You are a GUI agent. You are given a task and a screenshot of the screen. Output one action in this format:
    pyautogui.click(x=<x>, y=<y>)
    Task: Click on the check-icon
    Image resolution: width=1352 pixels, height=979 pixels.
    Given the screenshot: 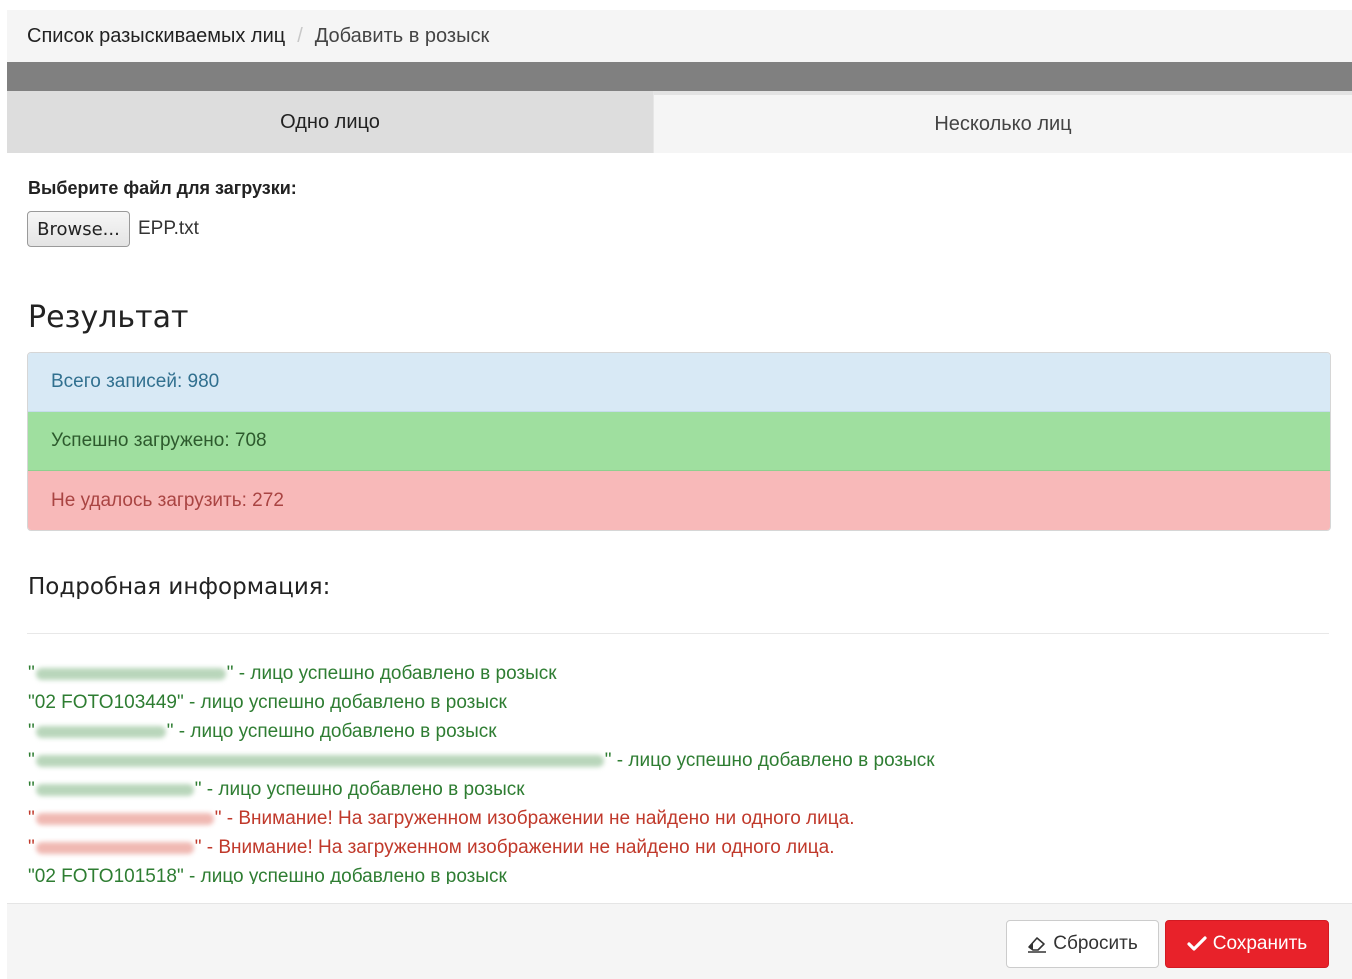 What is the action you would take?
    pyautogui.click(x=1197, y=944)
    